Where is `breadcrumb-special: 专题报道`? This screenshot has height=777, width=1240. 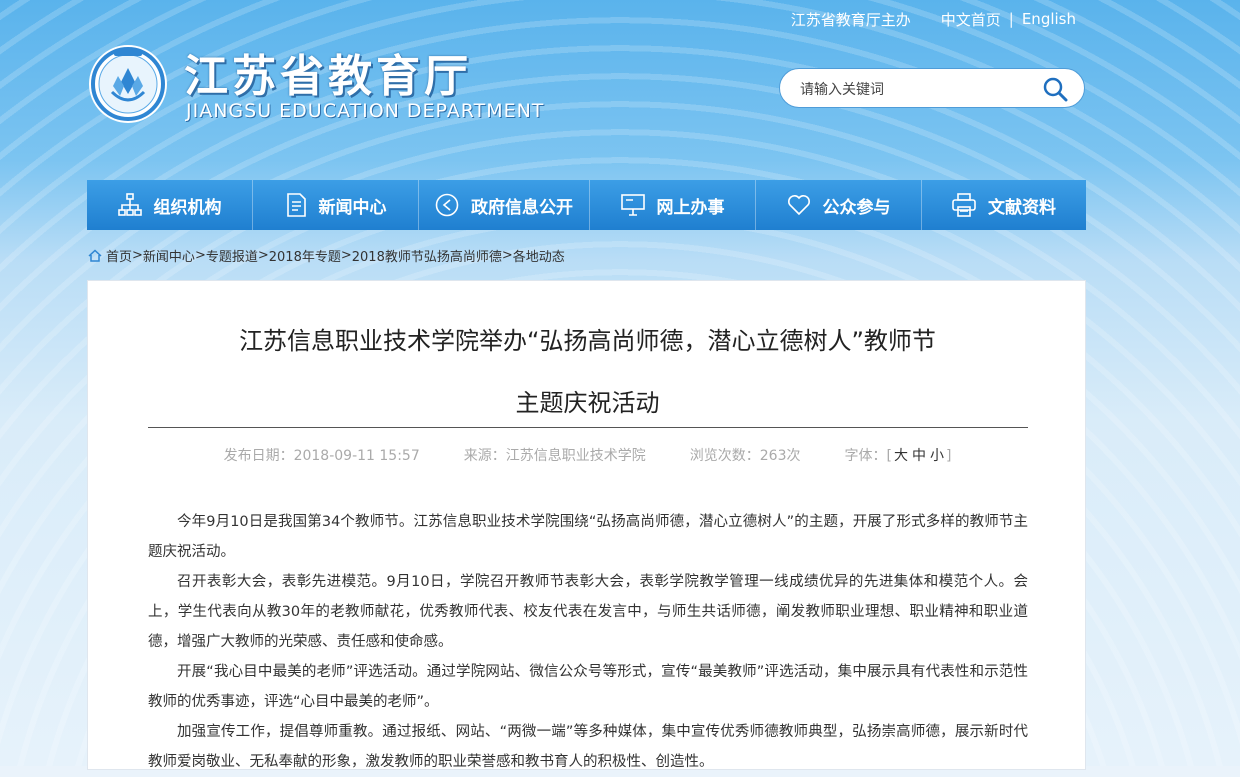 breadcrumb-special: 专题报道 is located at coordinates (232, 255).